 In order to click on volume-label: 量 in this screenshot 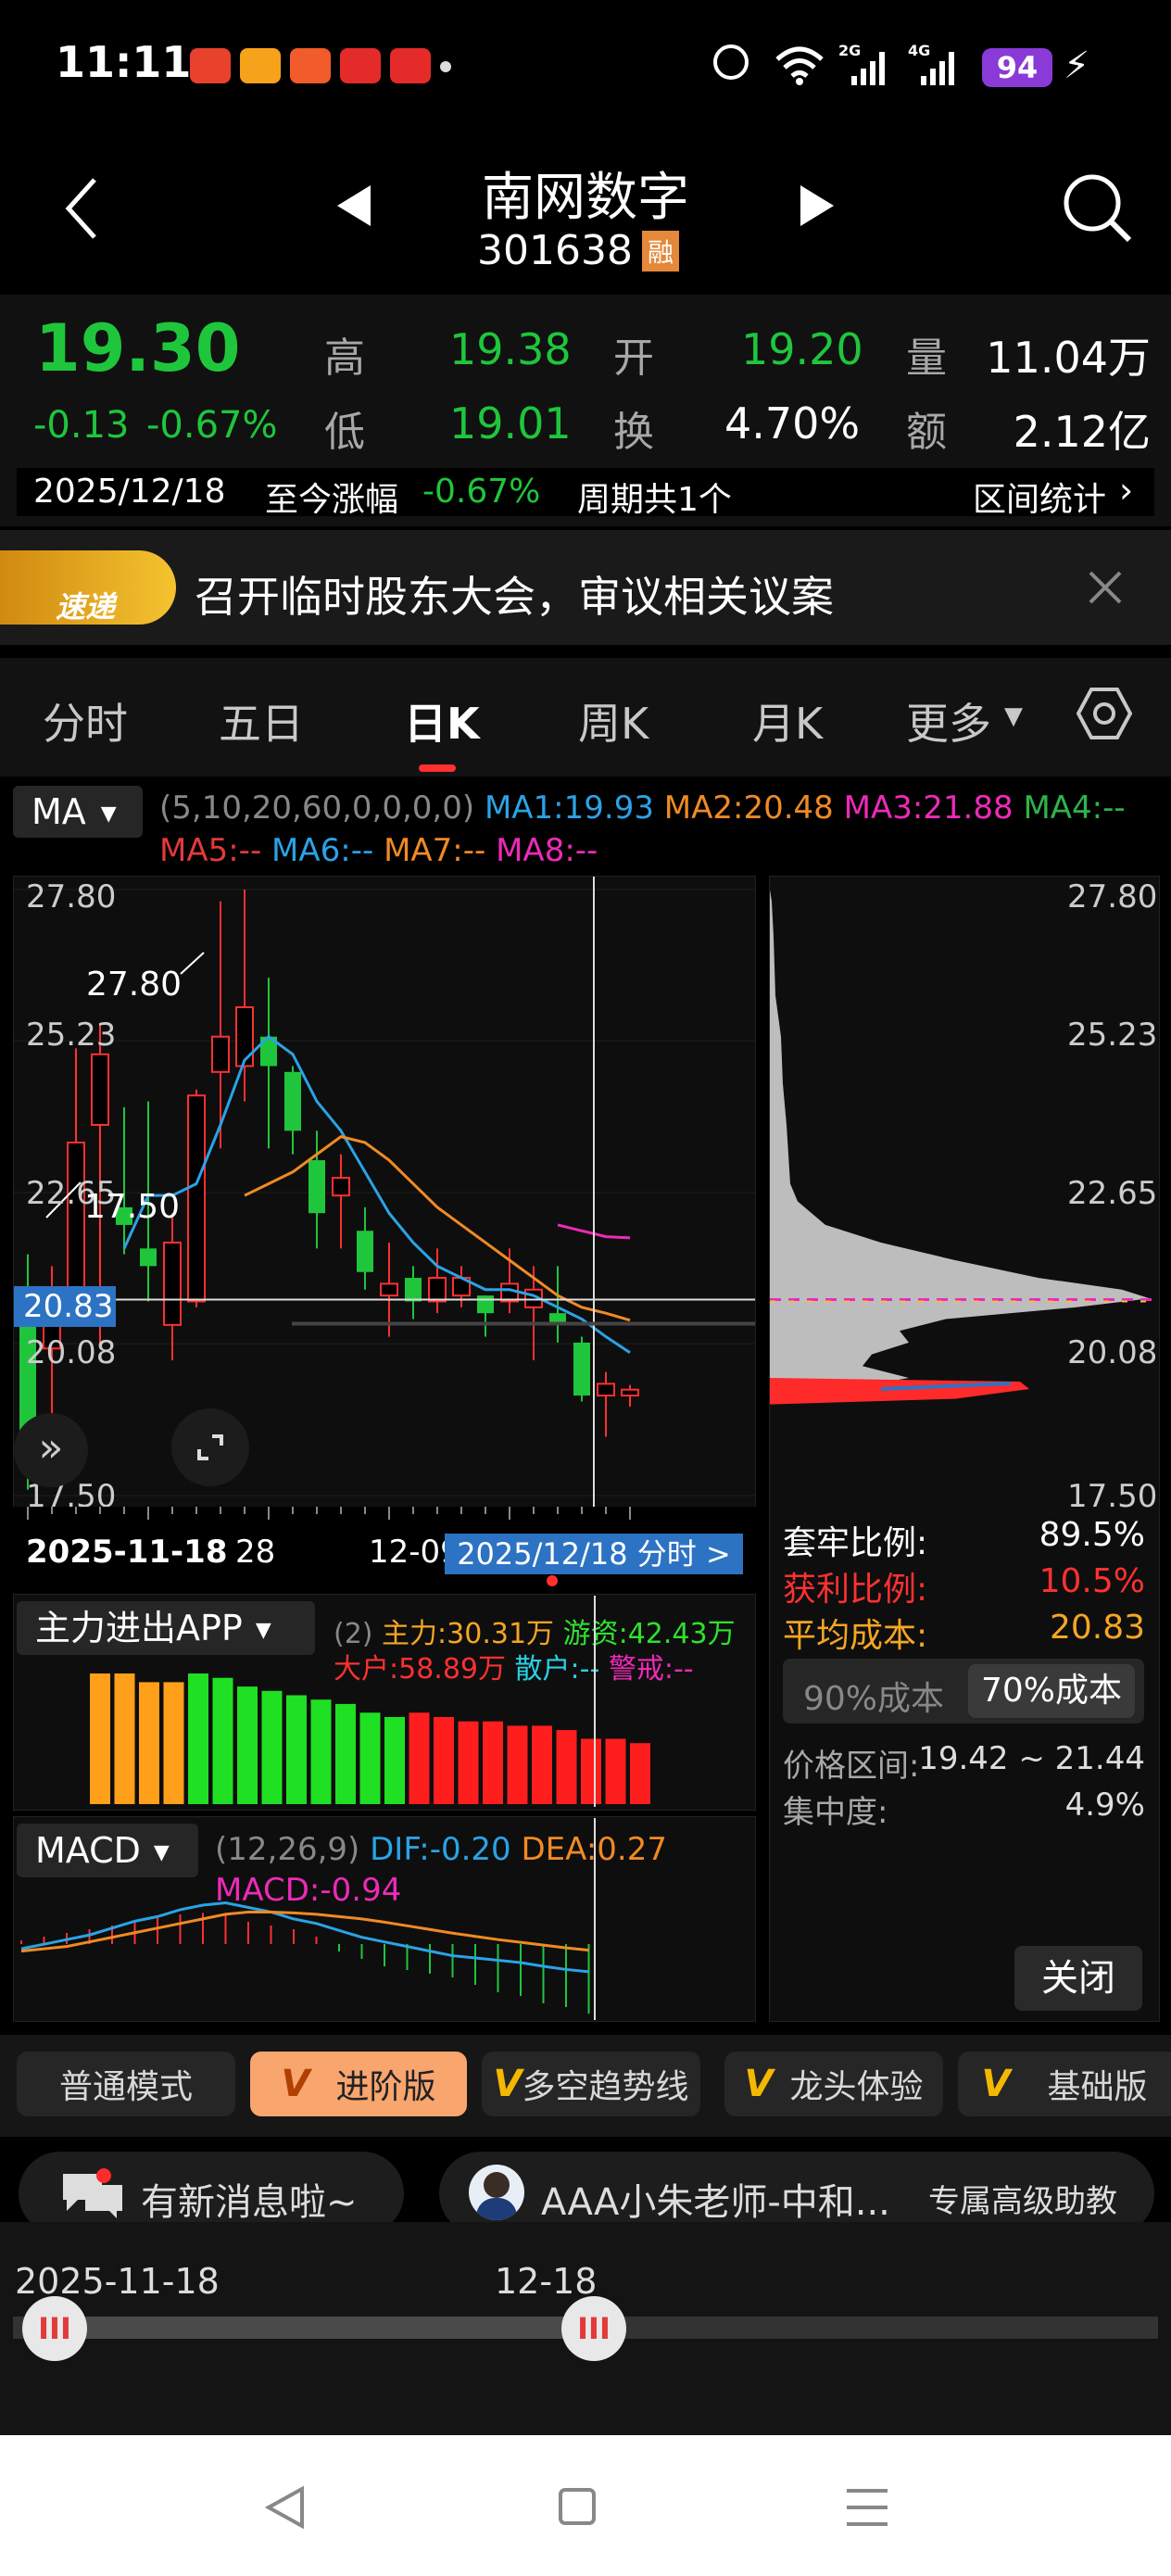, I will do `click(927, 358)`.